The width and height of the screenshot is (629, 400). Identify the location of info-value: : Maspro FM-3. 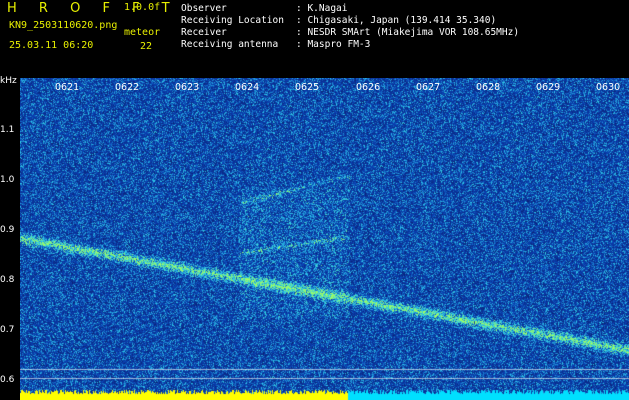
(333, 44).